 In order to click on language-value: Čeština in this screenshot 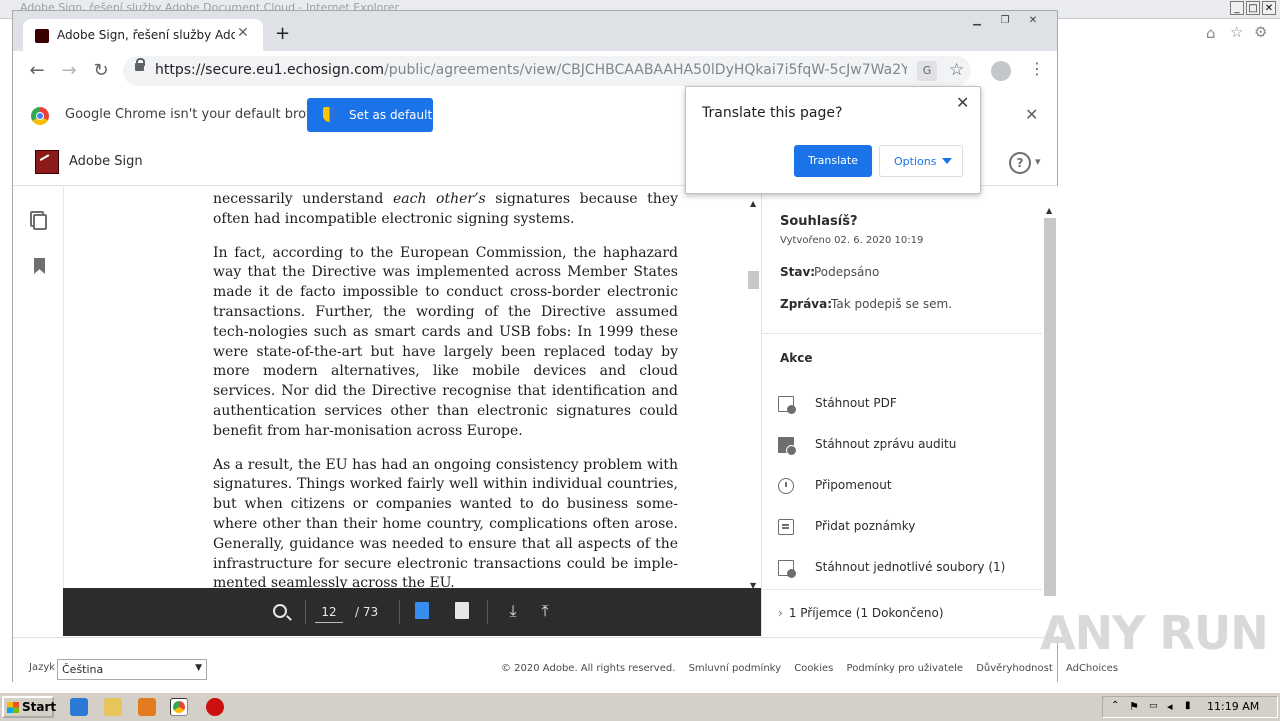, I will do `click(83, 669)`.